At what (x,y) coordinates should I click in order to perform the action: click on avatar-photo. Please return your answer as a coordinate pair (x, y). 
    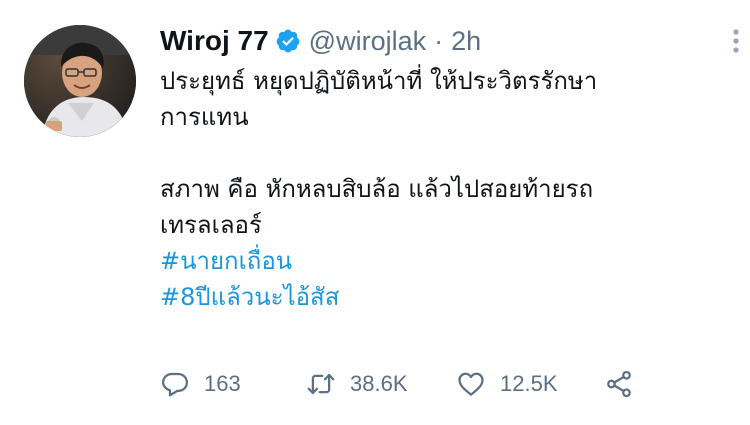
    Looking at the image, I should click on (80, 81).